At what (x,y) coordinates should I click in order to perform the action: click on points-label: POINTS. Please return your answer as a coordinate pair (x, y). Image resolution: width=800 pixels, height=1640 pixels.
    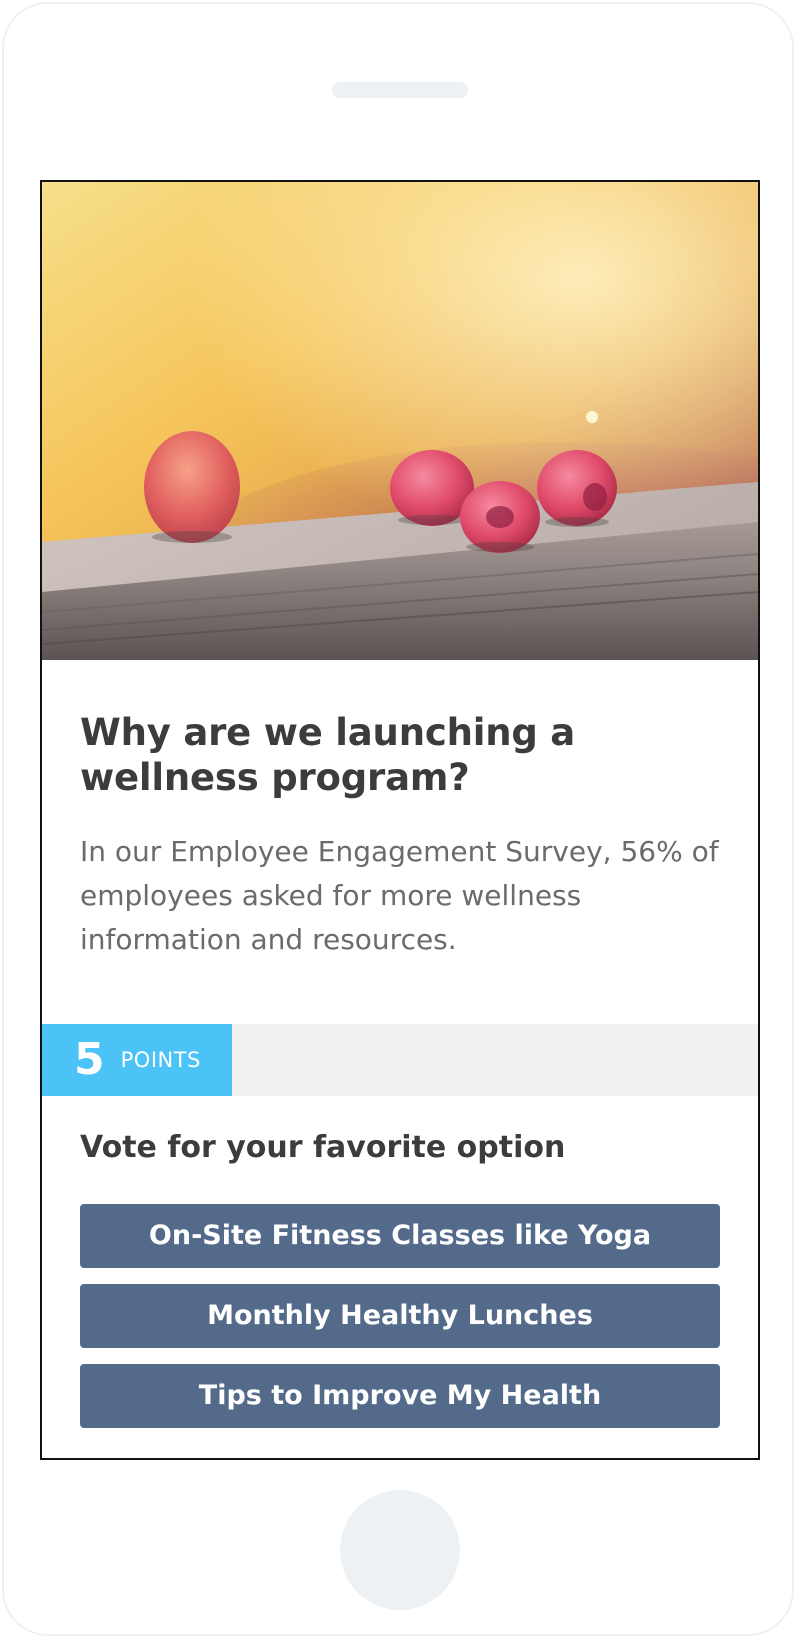
    Looking at the image, I should click on (160, 1060).